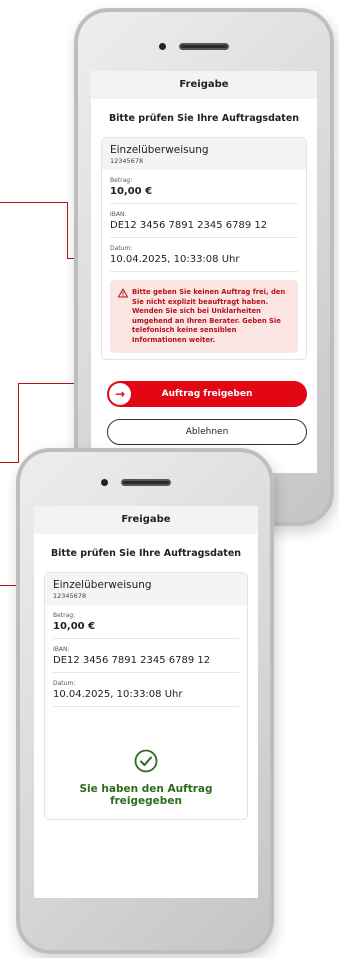 The width and height of the screenshot is (339, 958). I want to click on check-circle-icon, so click(146, 761).